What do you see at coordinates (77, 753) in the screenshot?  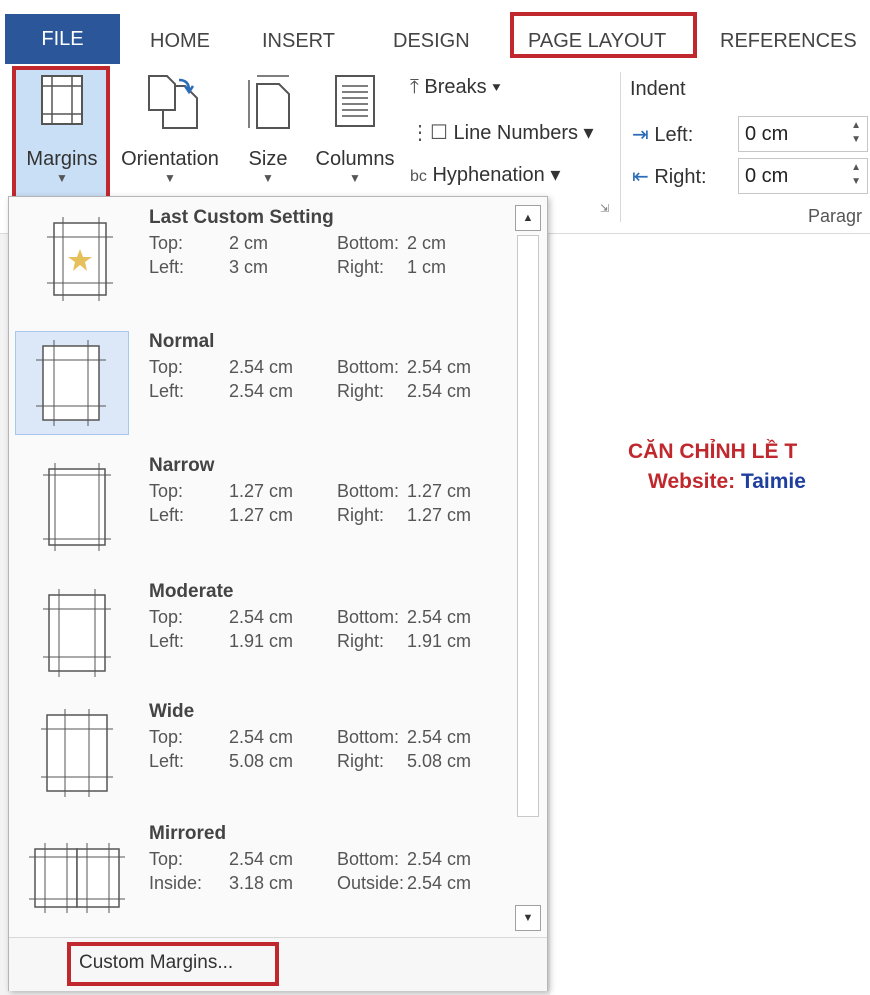 I see `wide-margin-icon` at bounding box center [77, 753].